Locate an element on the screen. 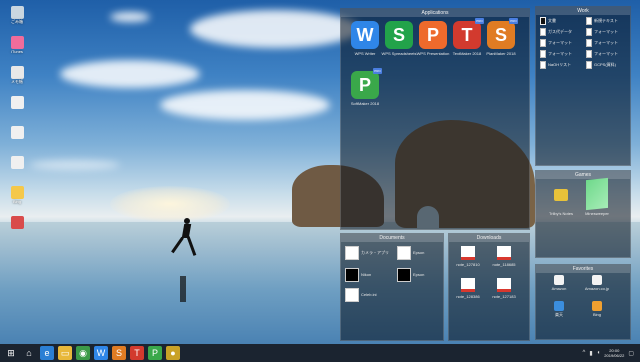  favorites-fence: Favorites Amazon Amazon.co.jp 楽天 Bing is located at coordinates (583, 302).